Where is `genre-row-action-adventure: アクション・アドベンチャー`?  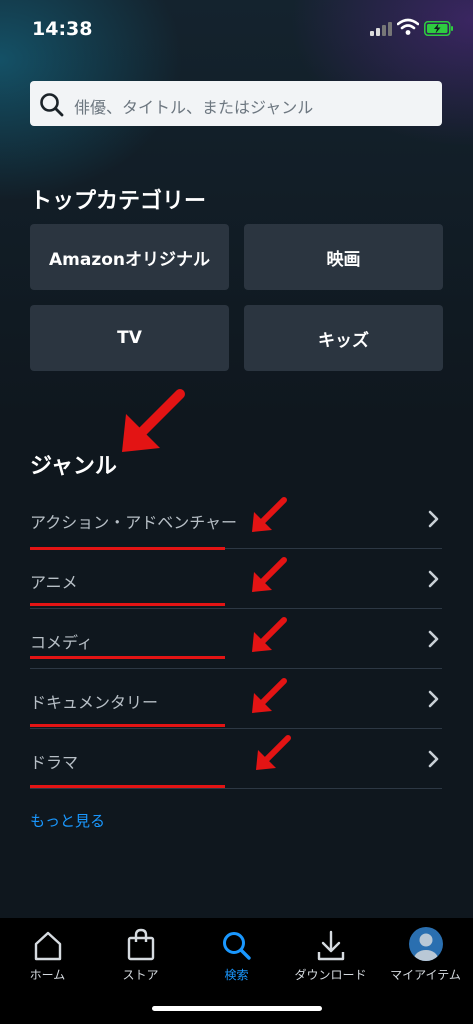
genre-row-action-adventure: アクション・アドベンチャー is located at coordinates (236, 519).